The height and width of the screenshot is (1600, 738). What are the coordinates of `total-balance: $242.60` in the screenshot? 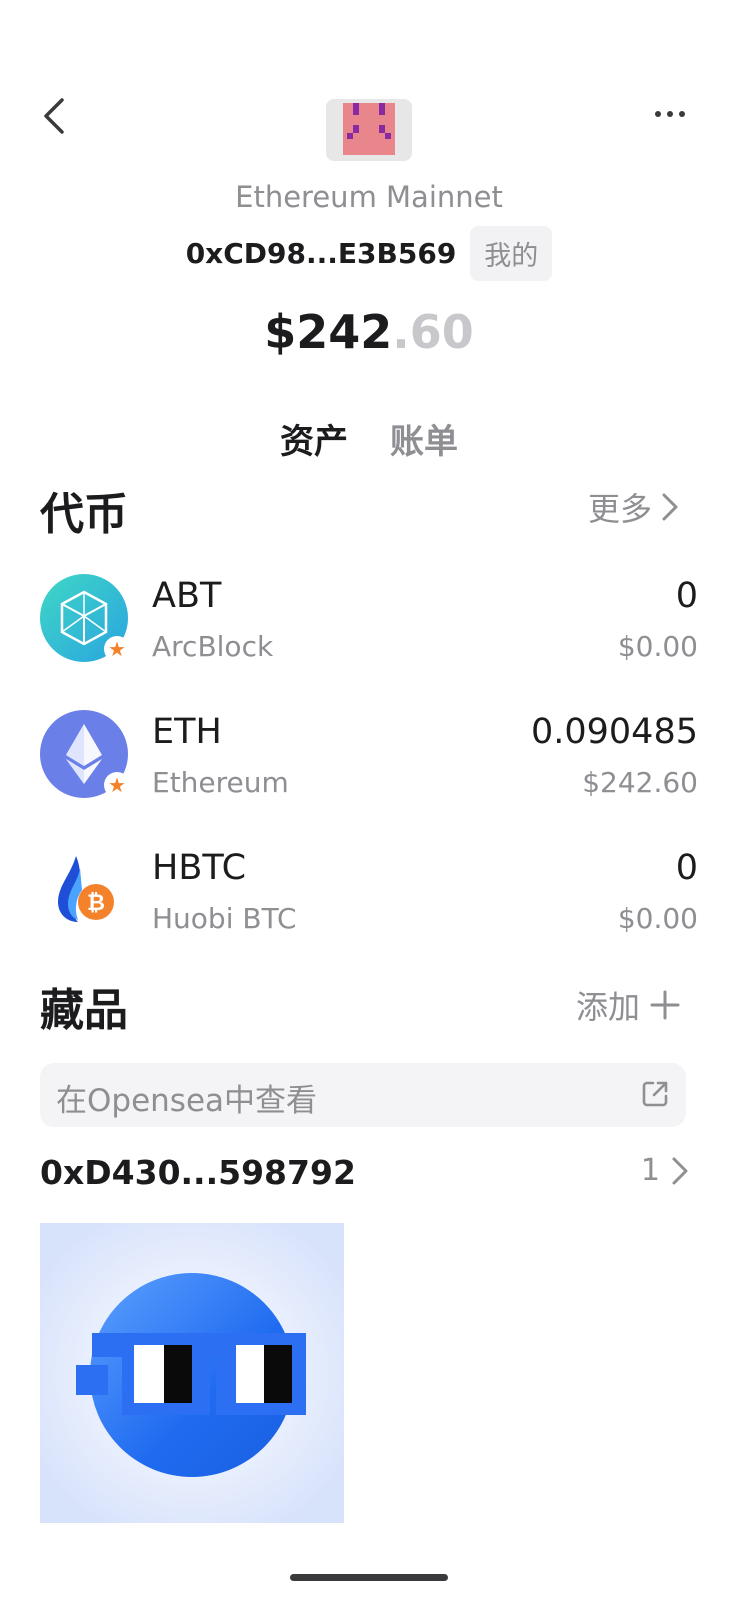 It's located at (369, 332).